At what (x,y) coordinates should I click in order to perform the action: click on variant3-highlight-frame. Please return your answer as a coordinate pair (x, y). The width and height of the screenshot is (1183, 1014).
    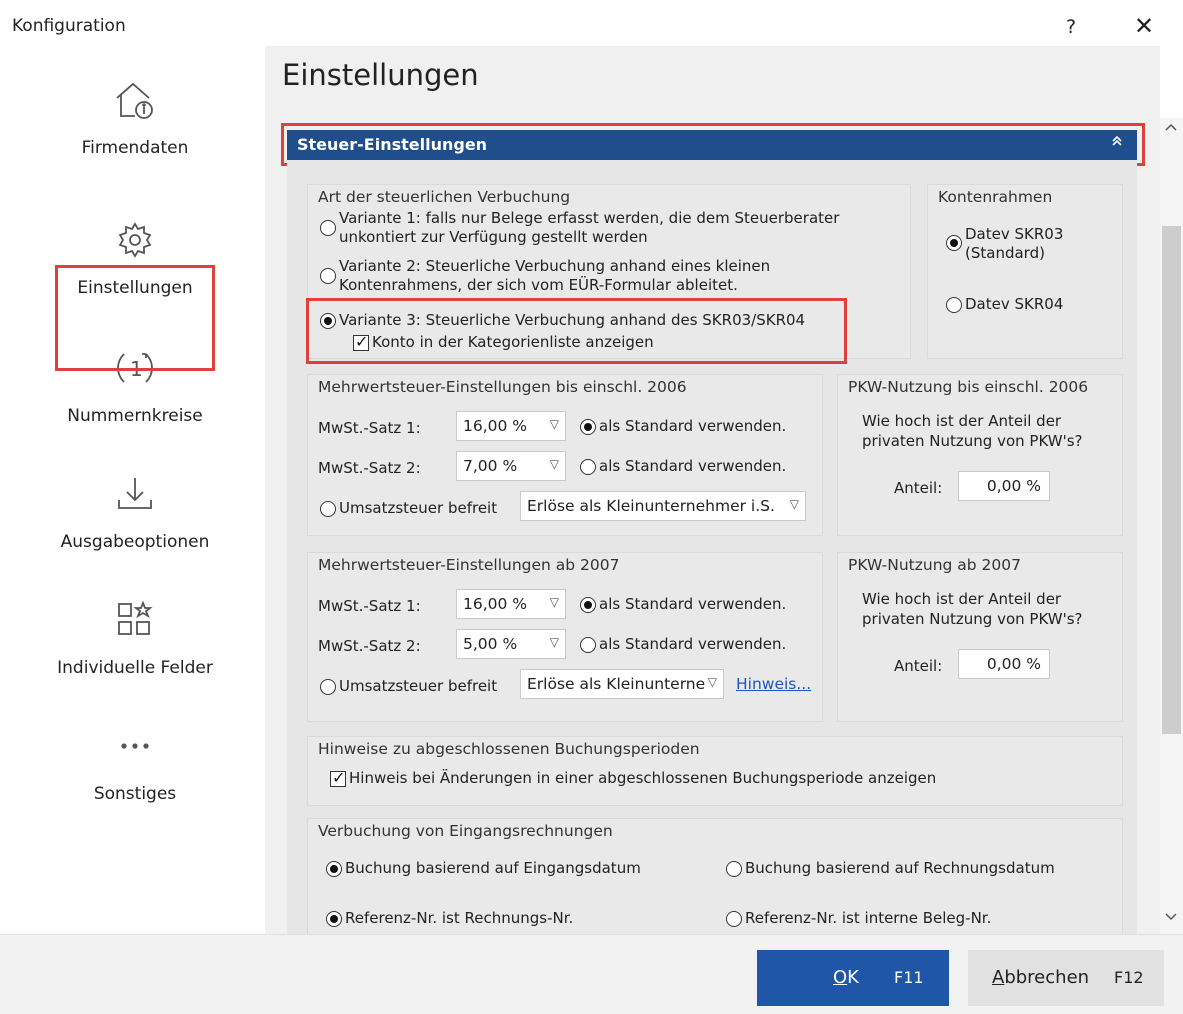
    Looking at the image, I should click on (576, 331).